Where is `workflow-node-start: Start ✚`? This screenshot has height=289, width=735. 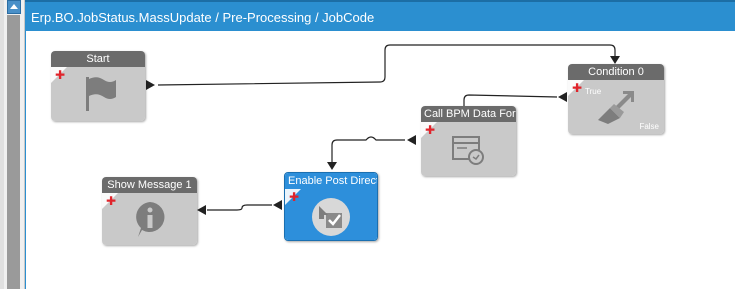 workflow-node-start: Start ✚ is located at coordinates (98, 86).